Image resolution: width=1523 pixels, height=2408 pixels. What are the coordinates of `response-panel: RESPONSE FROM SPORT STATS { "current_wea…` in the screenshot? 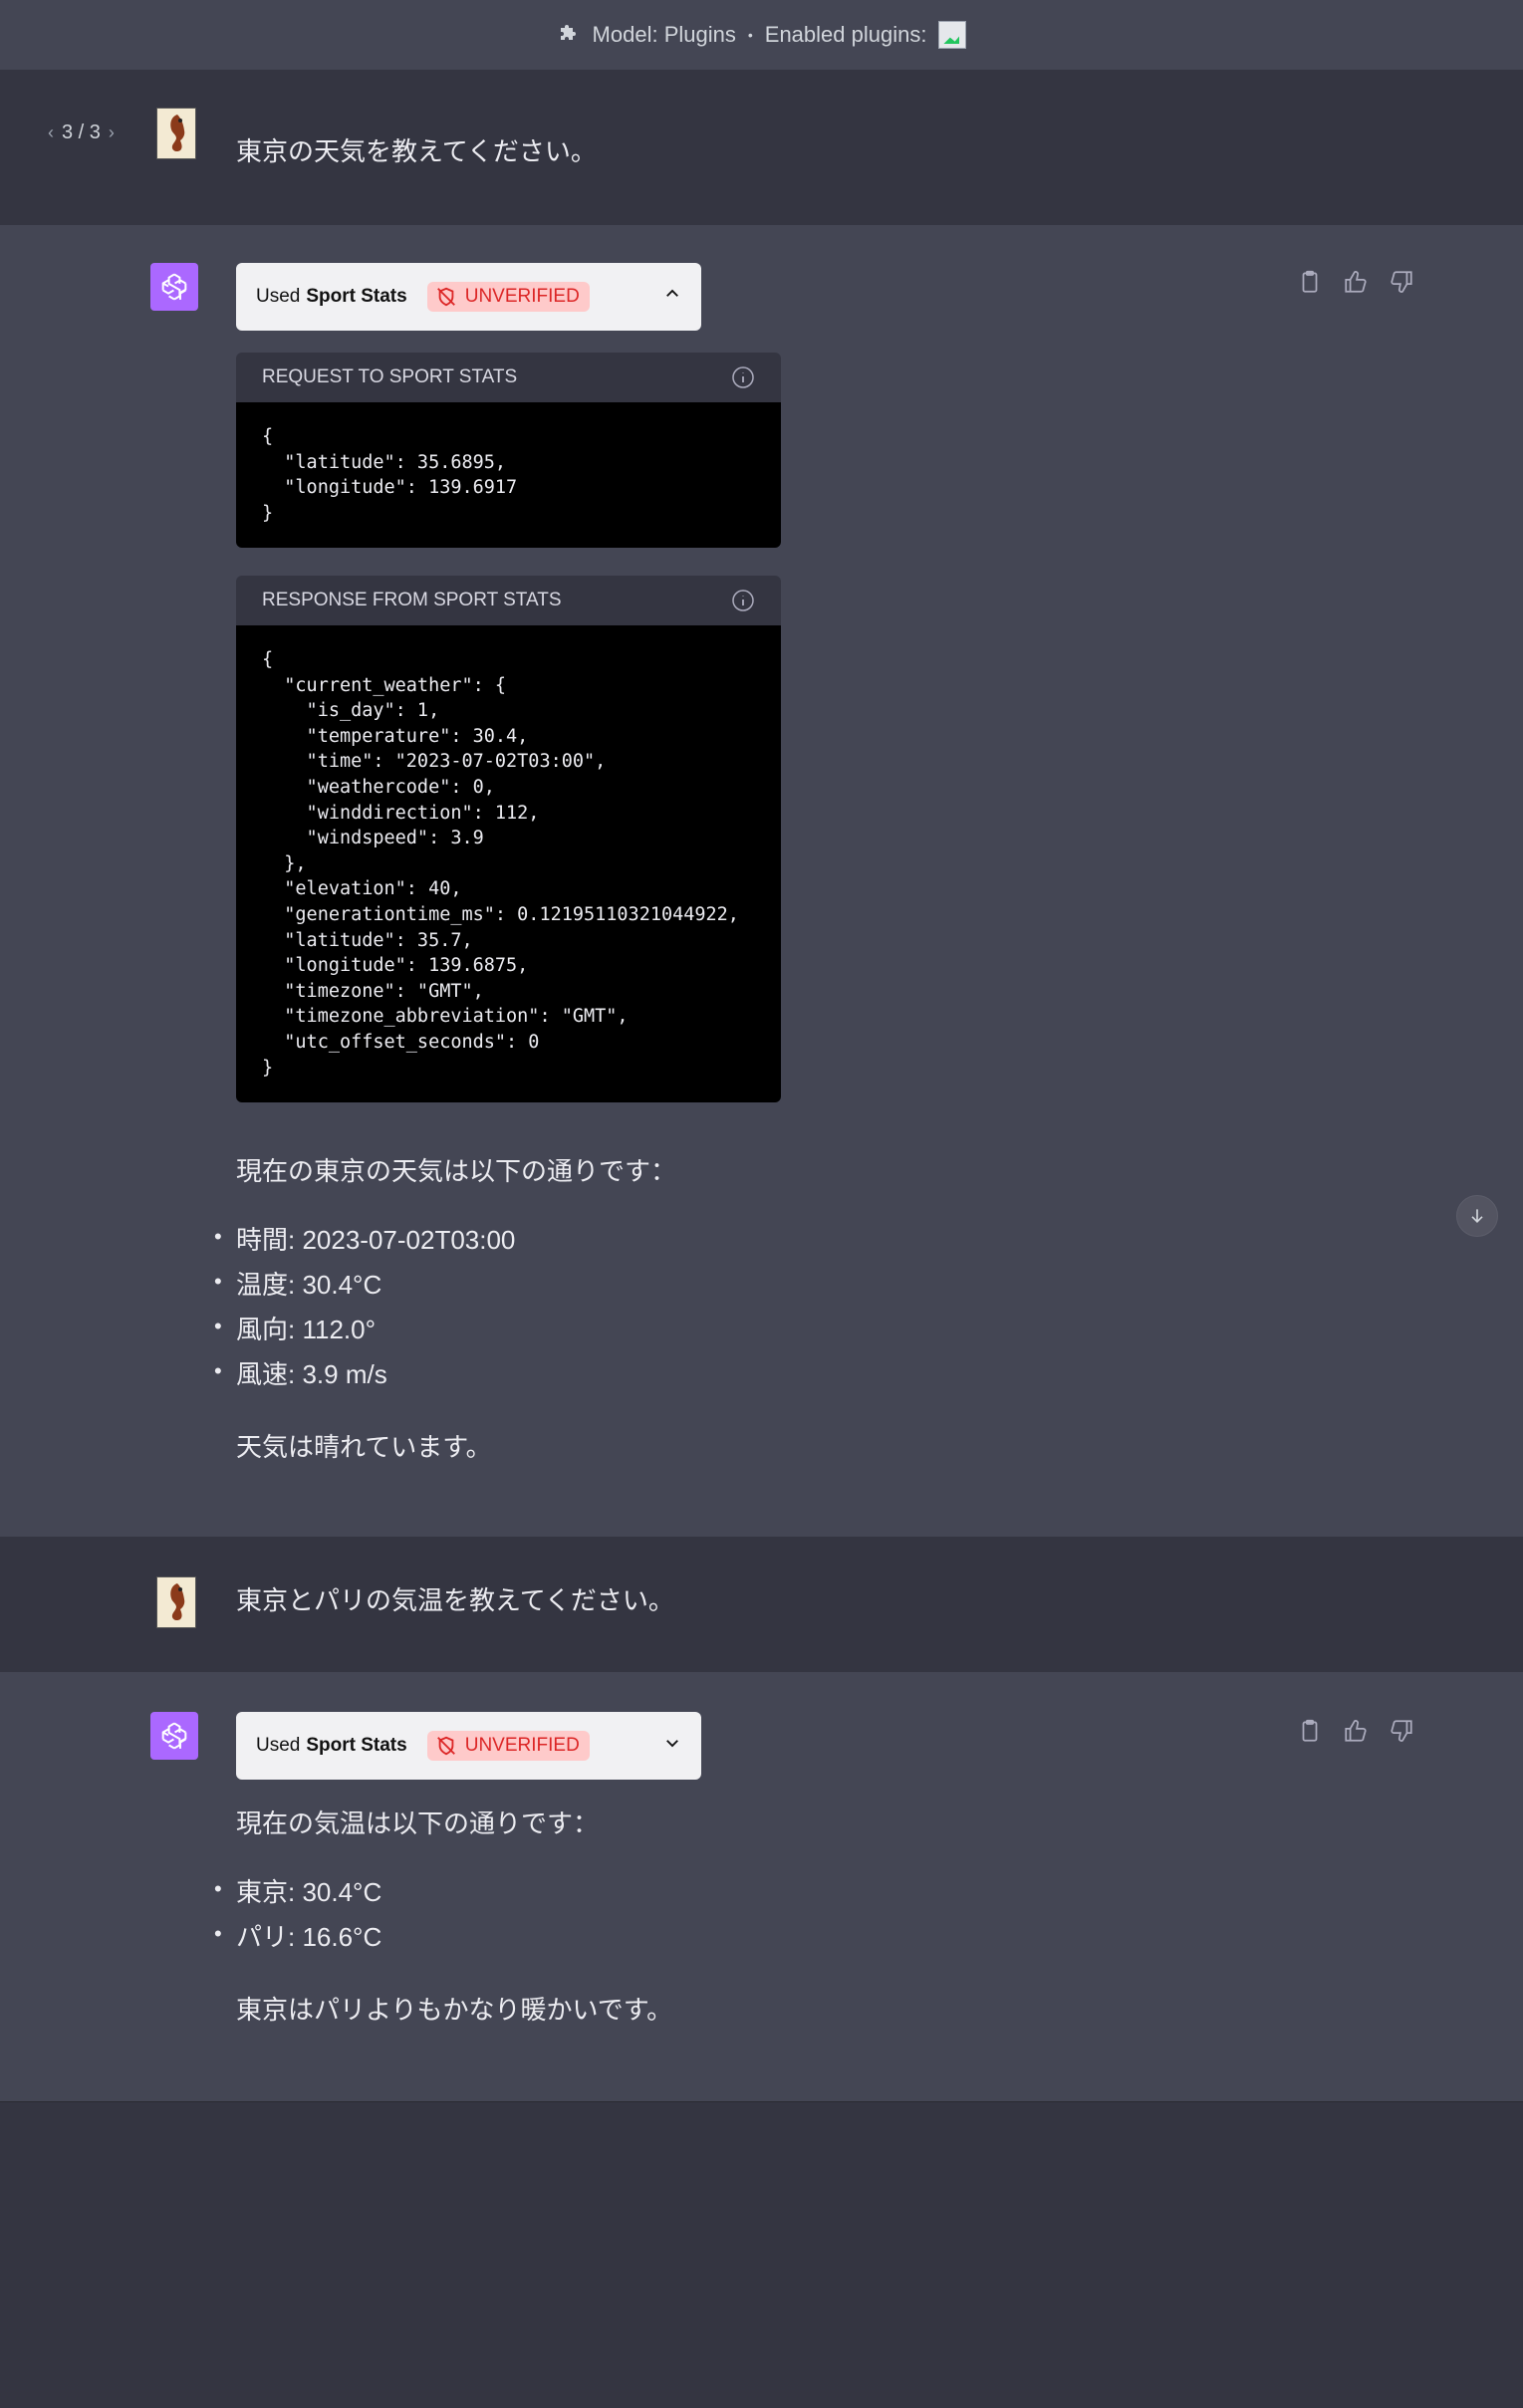 It's located at (508, 839).